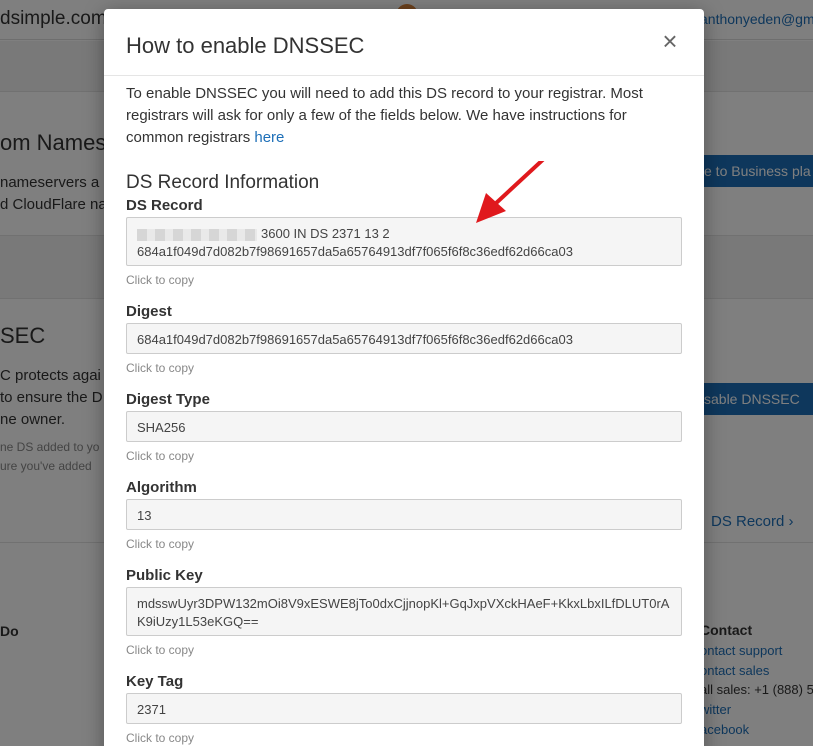 The image size is (813, 746). What do you see at coordinates (404, 708) in the screenshot?
I see `key-tag-field: 2371` at bounding box center [404, 708].